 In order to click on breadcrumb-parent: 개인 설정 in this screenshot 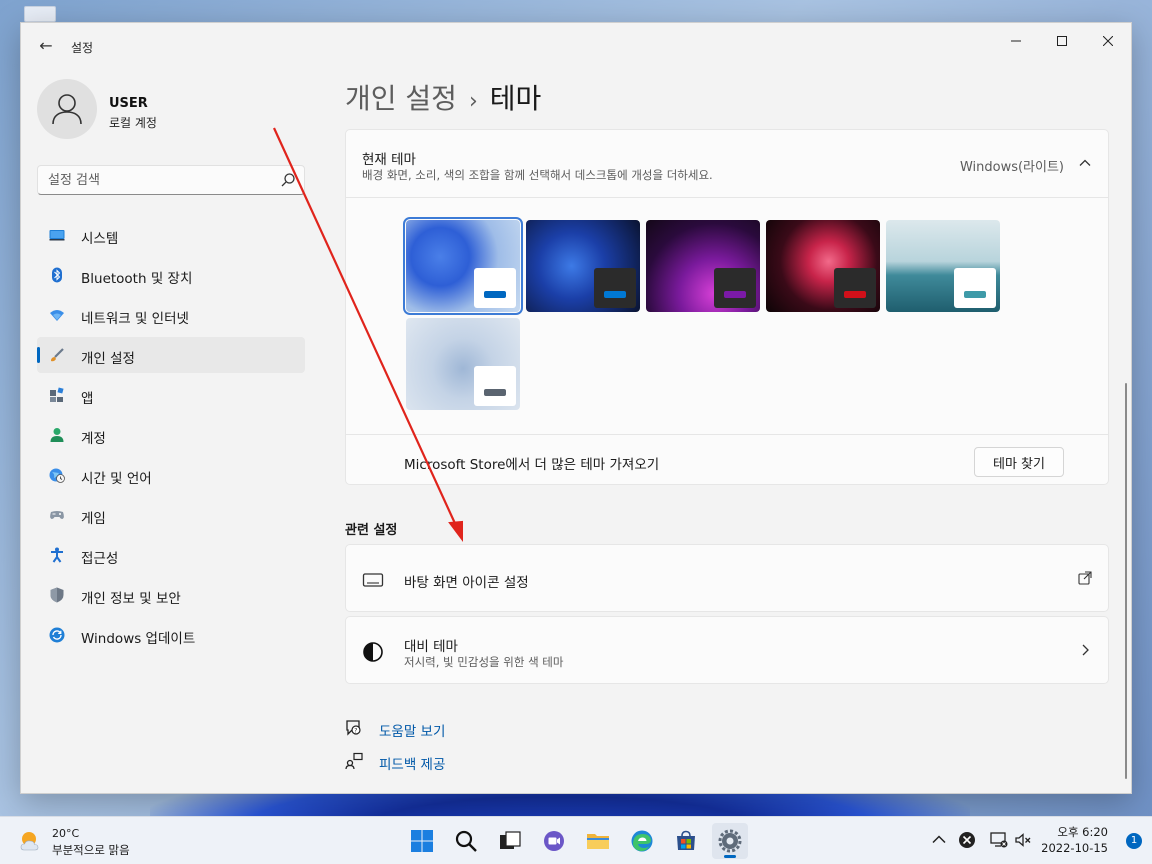, I will do `click(401, 98)`.